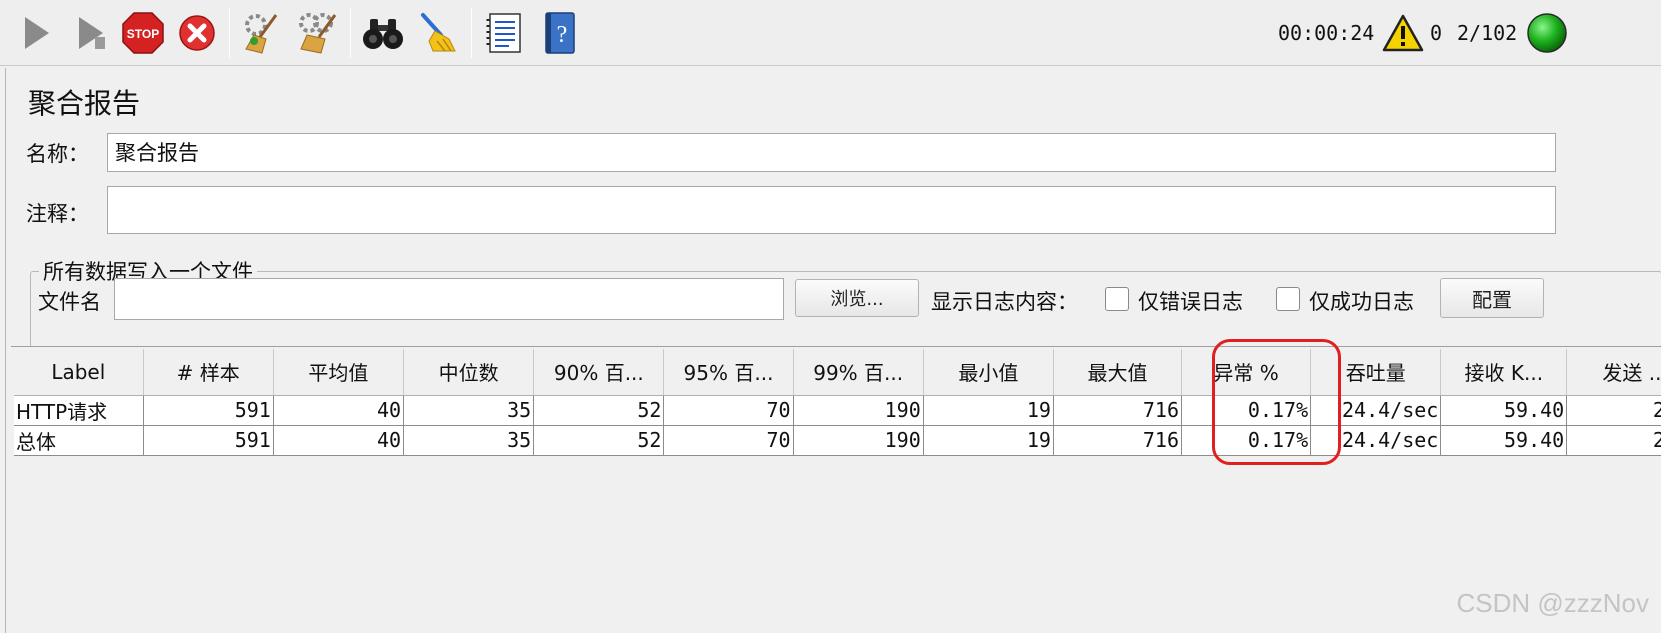 The height and width of the screenshot is (633, 1661). I want to click on config-button: 配置, so click(1492, 298).